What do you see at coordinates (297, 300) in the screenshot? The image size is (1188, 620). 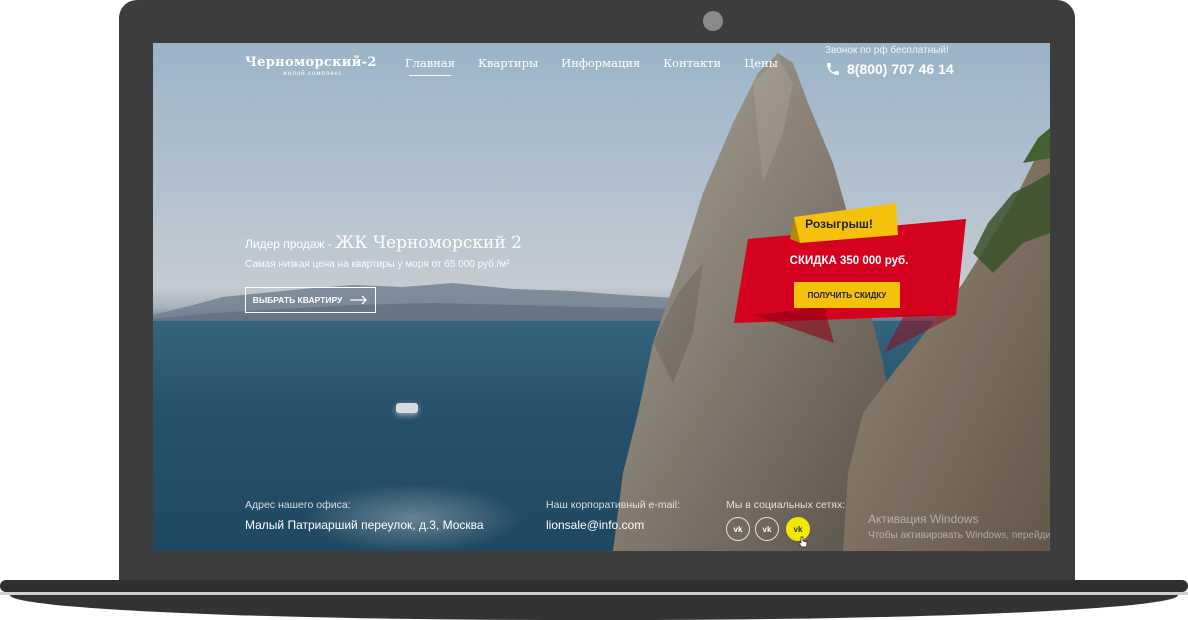 I see `choose-apartment-label: ВЫБРАТЬ КВАРТИРУ` at bounding box center [297, 300].